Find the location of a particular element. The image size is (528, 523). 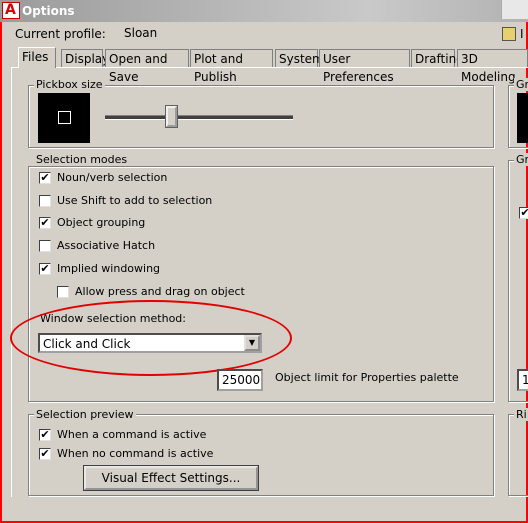

preview-no-command-checkbox: ✔ is located at coordinates (45, 454).